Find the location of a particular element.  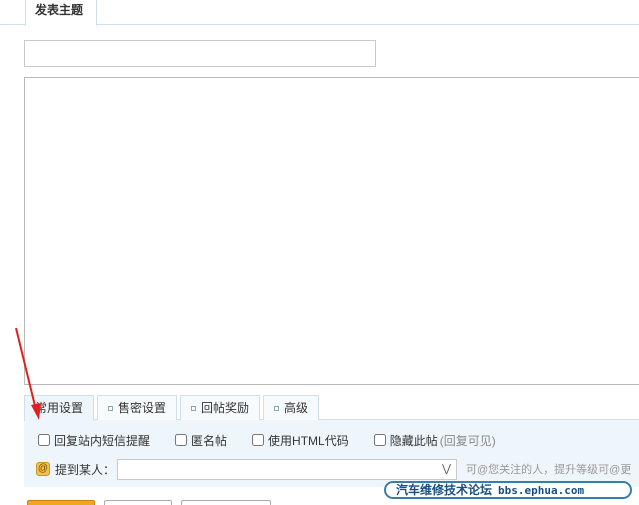

hide-post-label: 隐藏此帖 is located at coordinates (413, 440).